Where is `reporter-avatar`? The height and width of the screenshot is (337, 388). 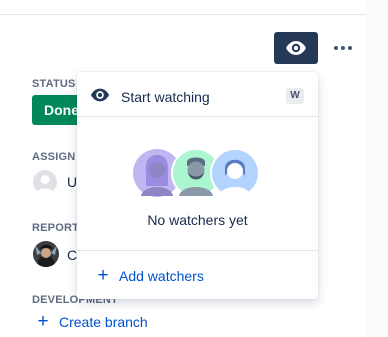
reporter-avatar is located at coordinates (46, 254).